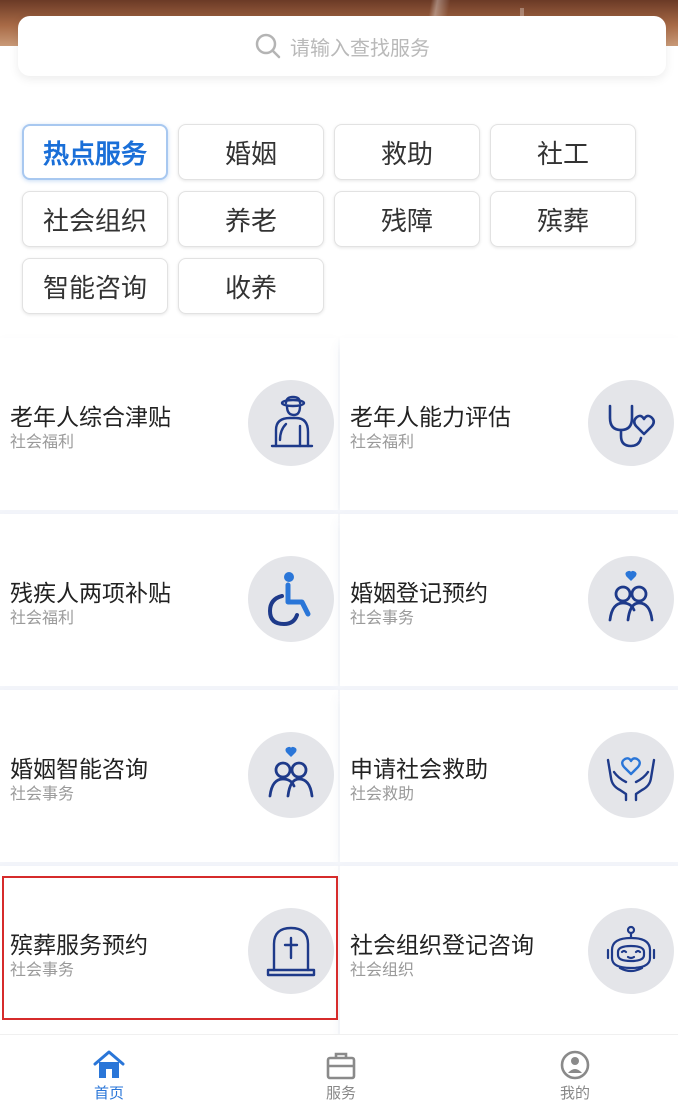 This screenshot has height=1106, width=678. Describe the element at coordinates (95, 286) in the screenshot. I see `chip-smart-consult: 智能咨询` at that location.